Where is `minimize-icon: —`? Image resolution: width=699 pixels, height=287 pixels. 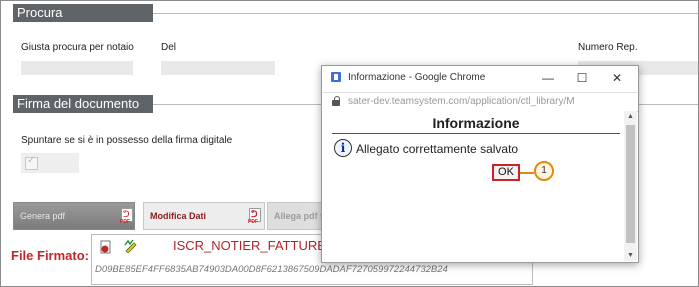
minimize-icon: — is located at coordinates (548, 78).